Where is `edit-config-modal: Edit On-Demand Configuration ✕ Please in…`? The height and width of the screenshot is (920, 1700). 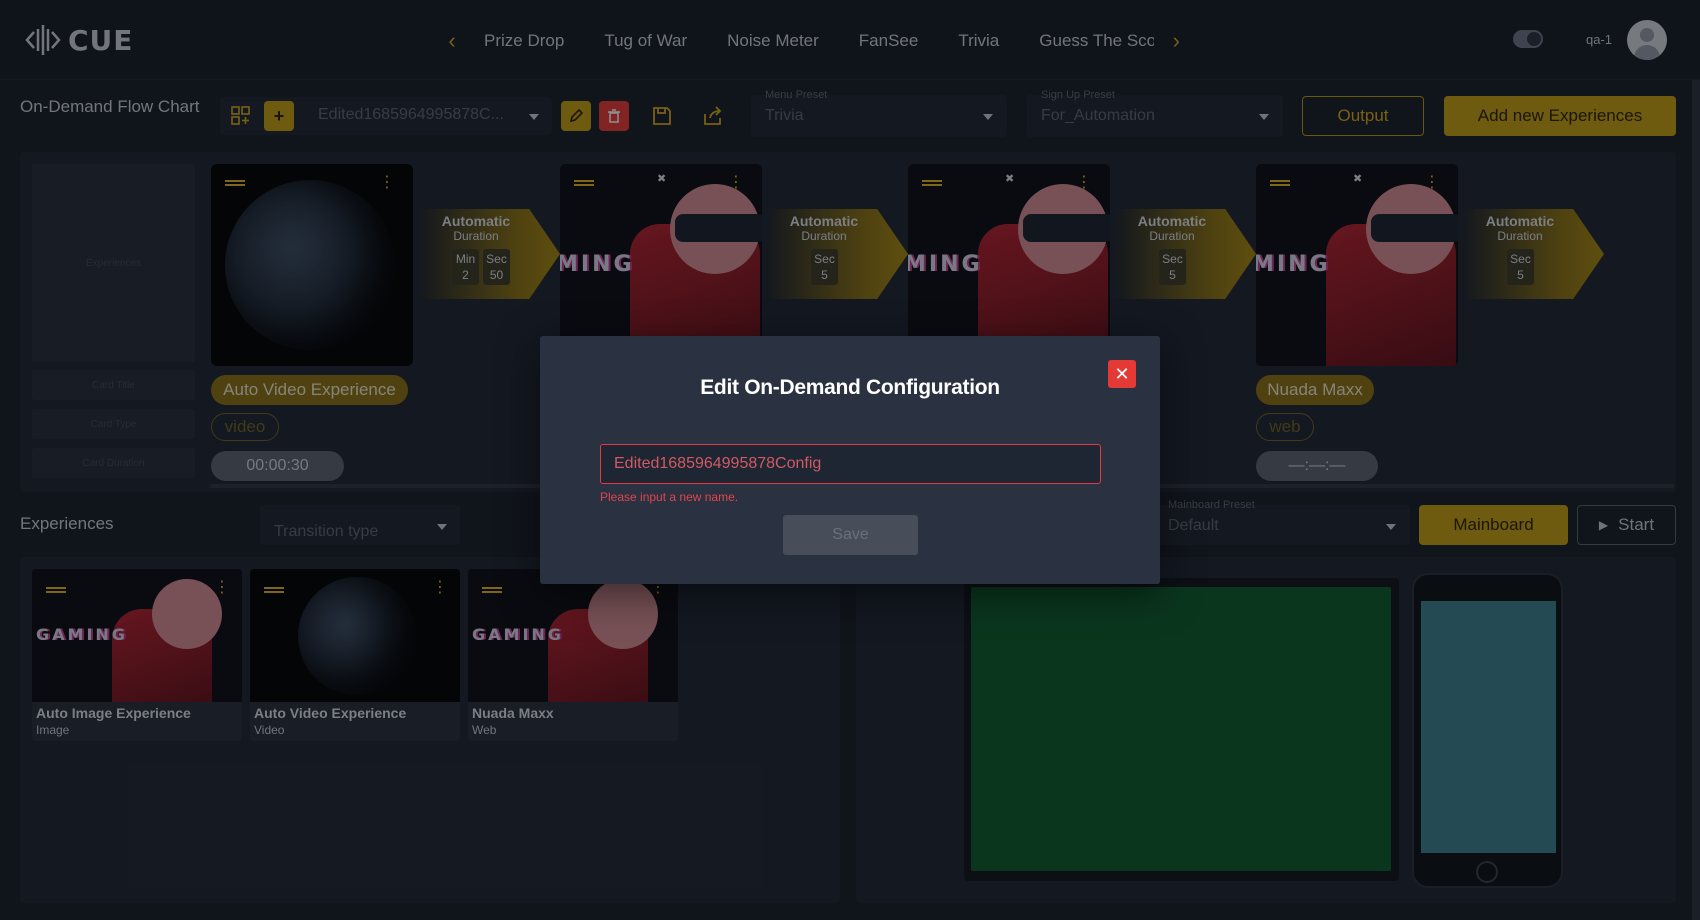
edit-config-modal: Edit On-Demand Configuration ✕ Please in… is located at coordinates (850, 460).